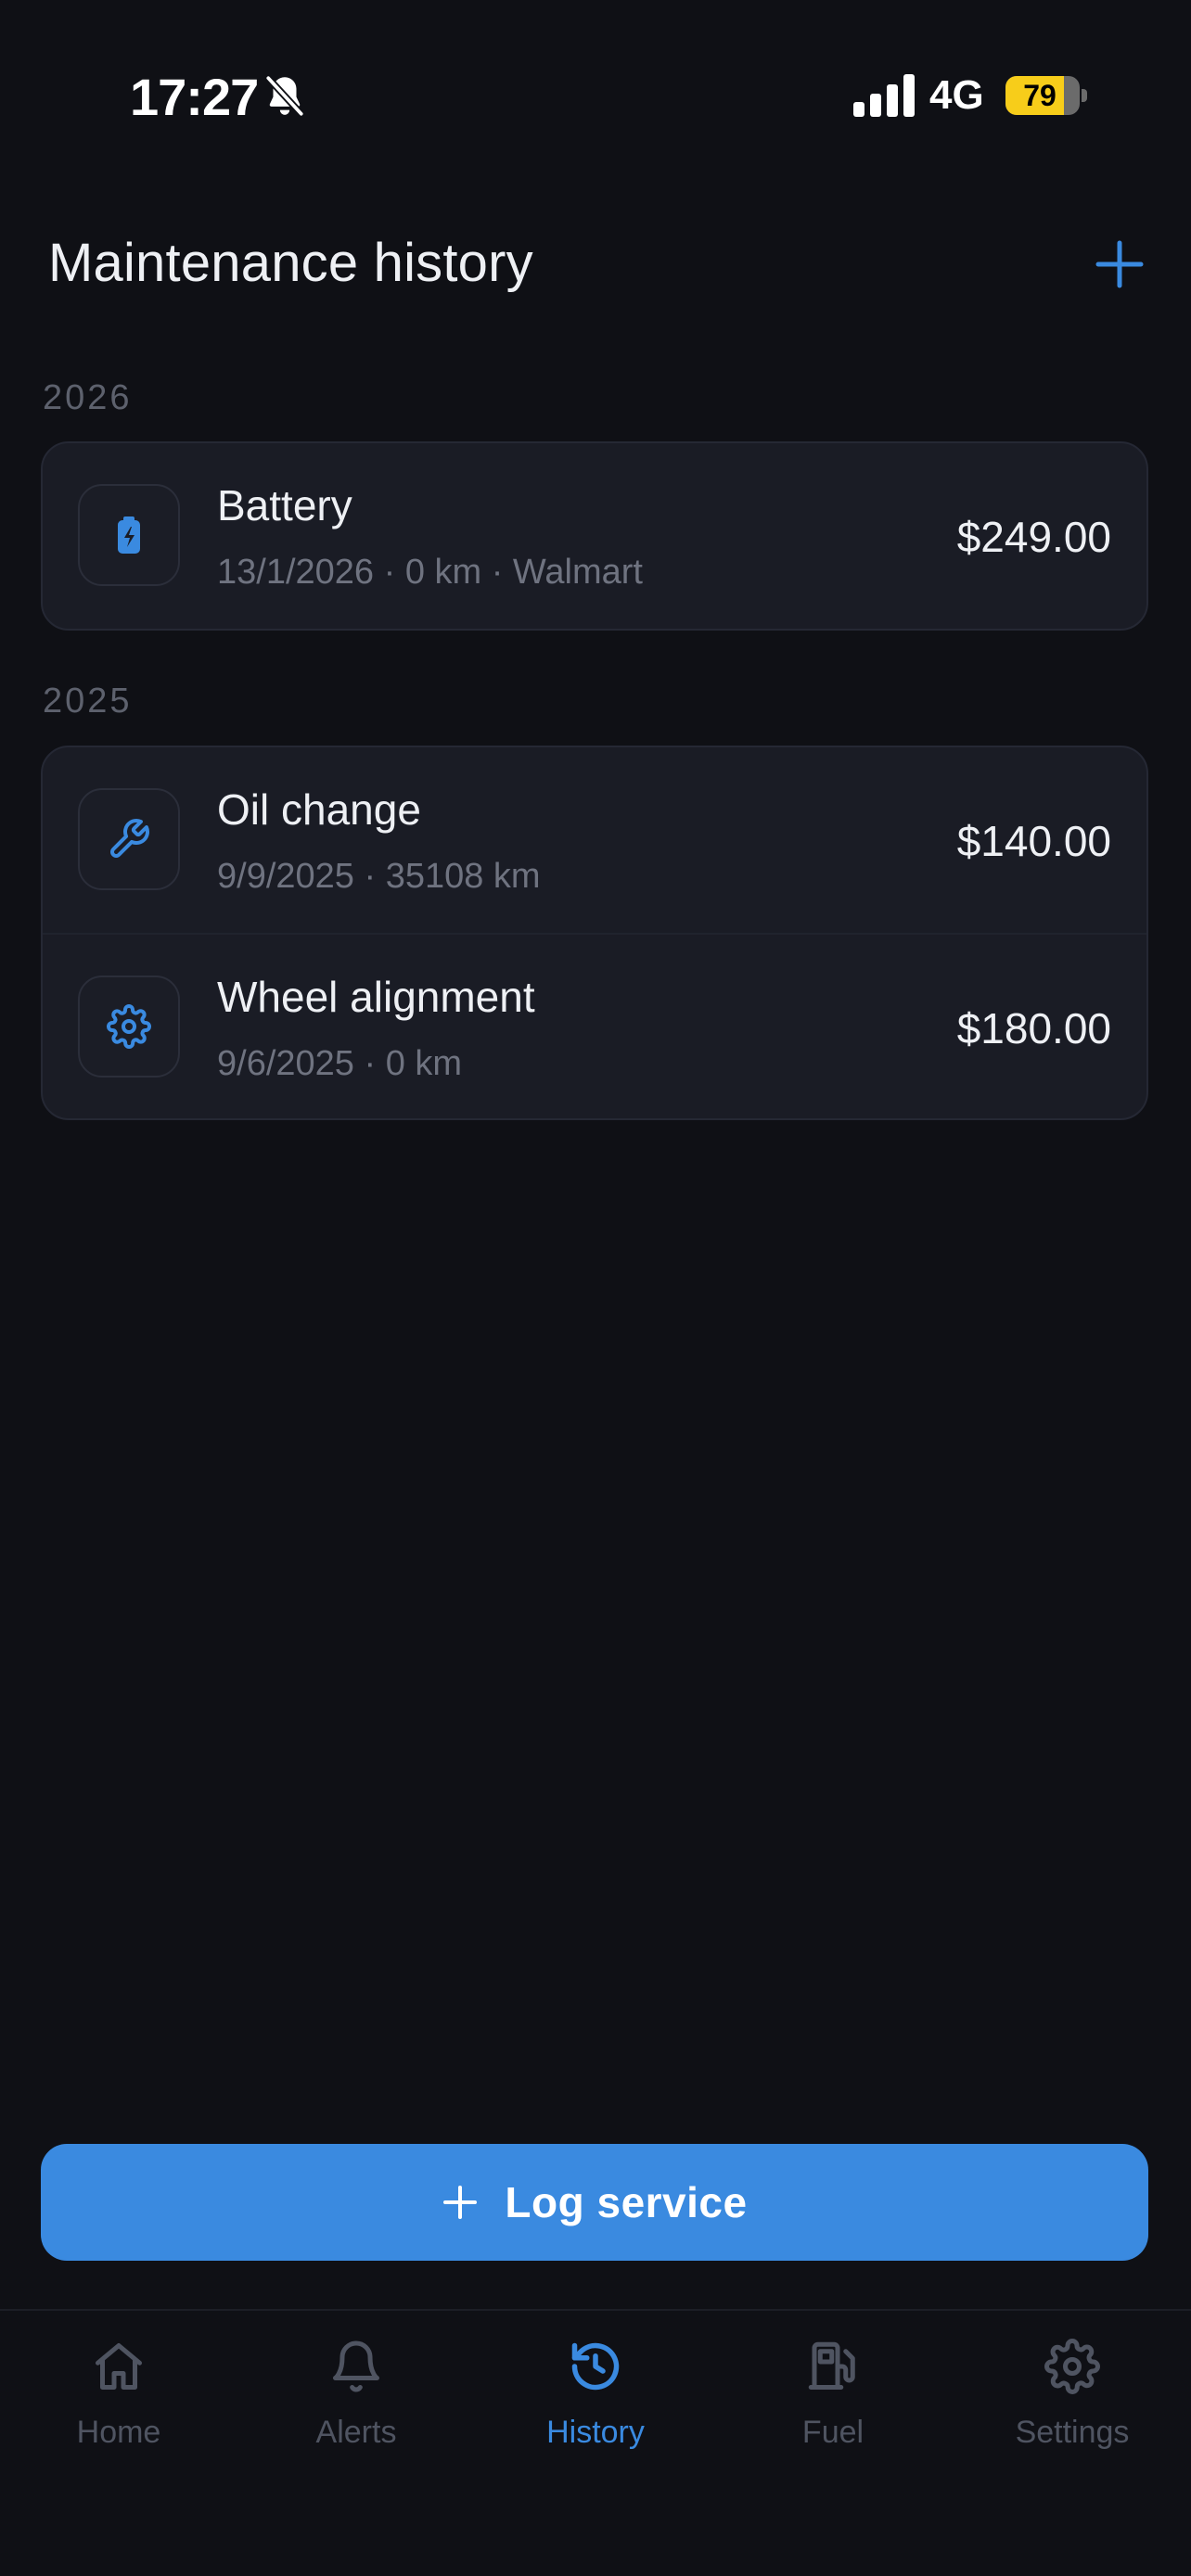  Describe the element at coordinates (1120, 264) in the screenshot. I see `add-record-button` at that location.